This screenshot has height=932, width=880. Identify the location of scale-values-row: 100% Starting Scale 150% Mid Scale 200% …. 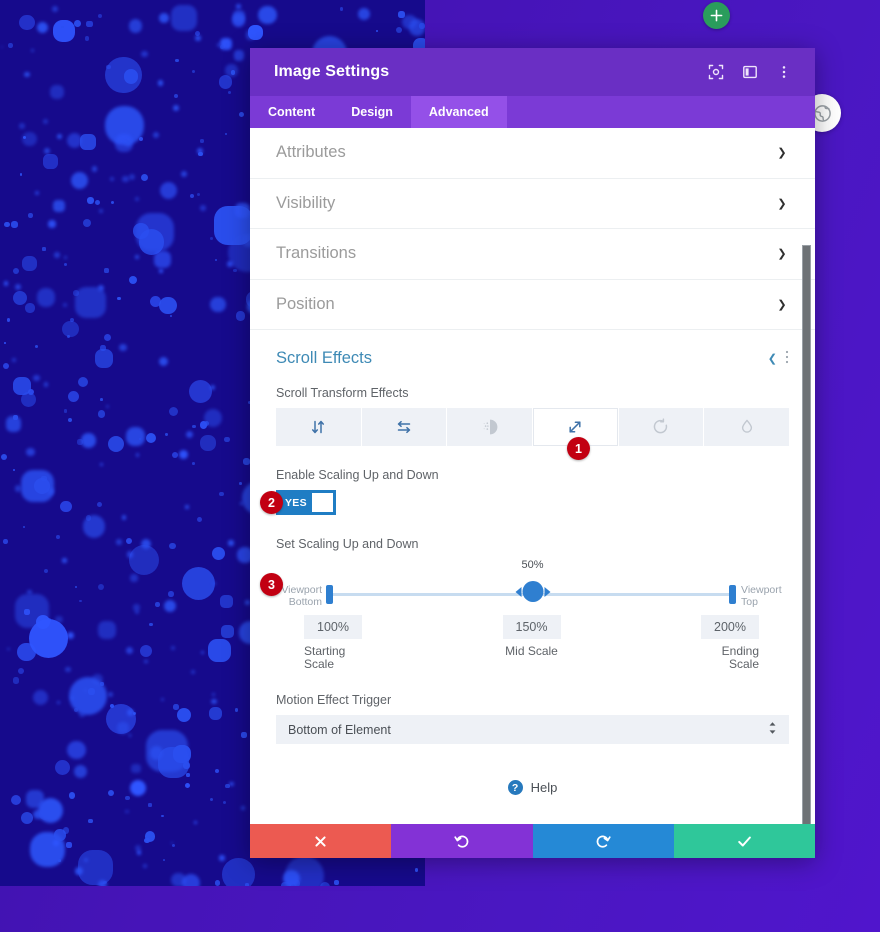
(532, 643).